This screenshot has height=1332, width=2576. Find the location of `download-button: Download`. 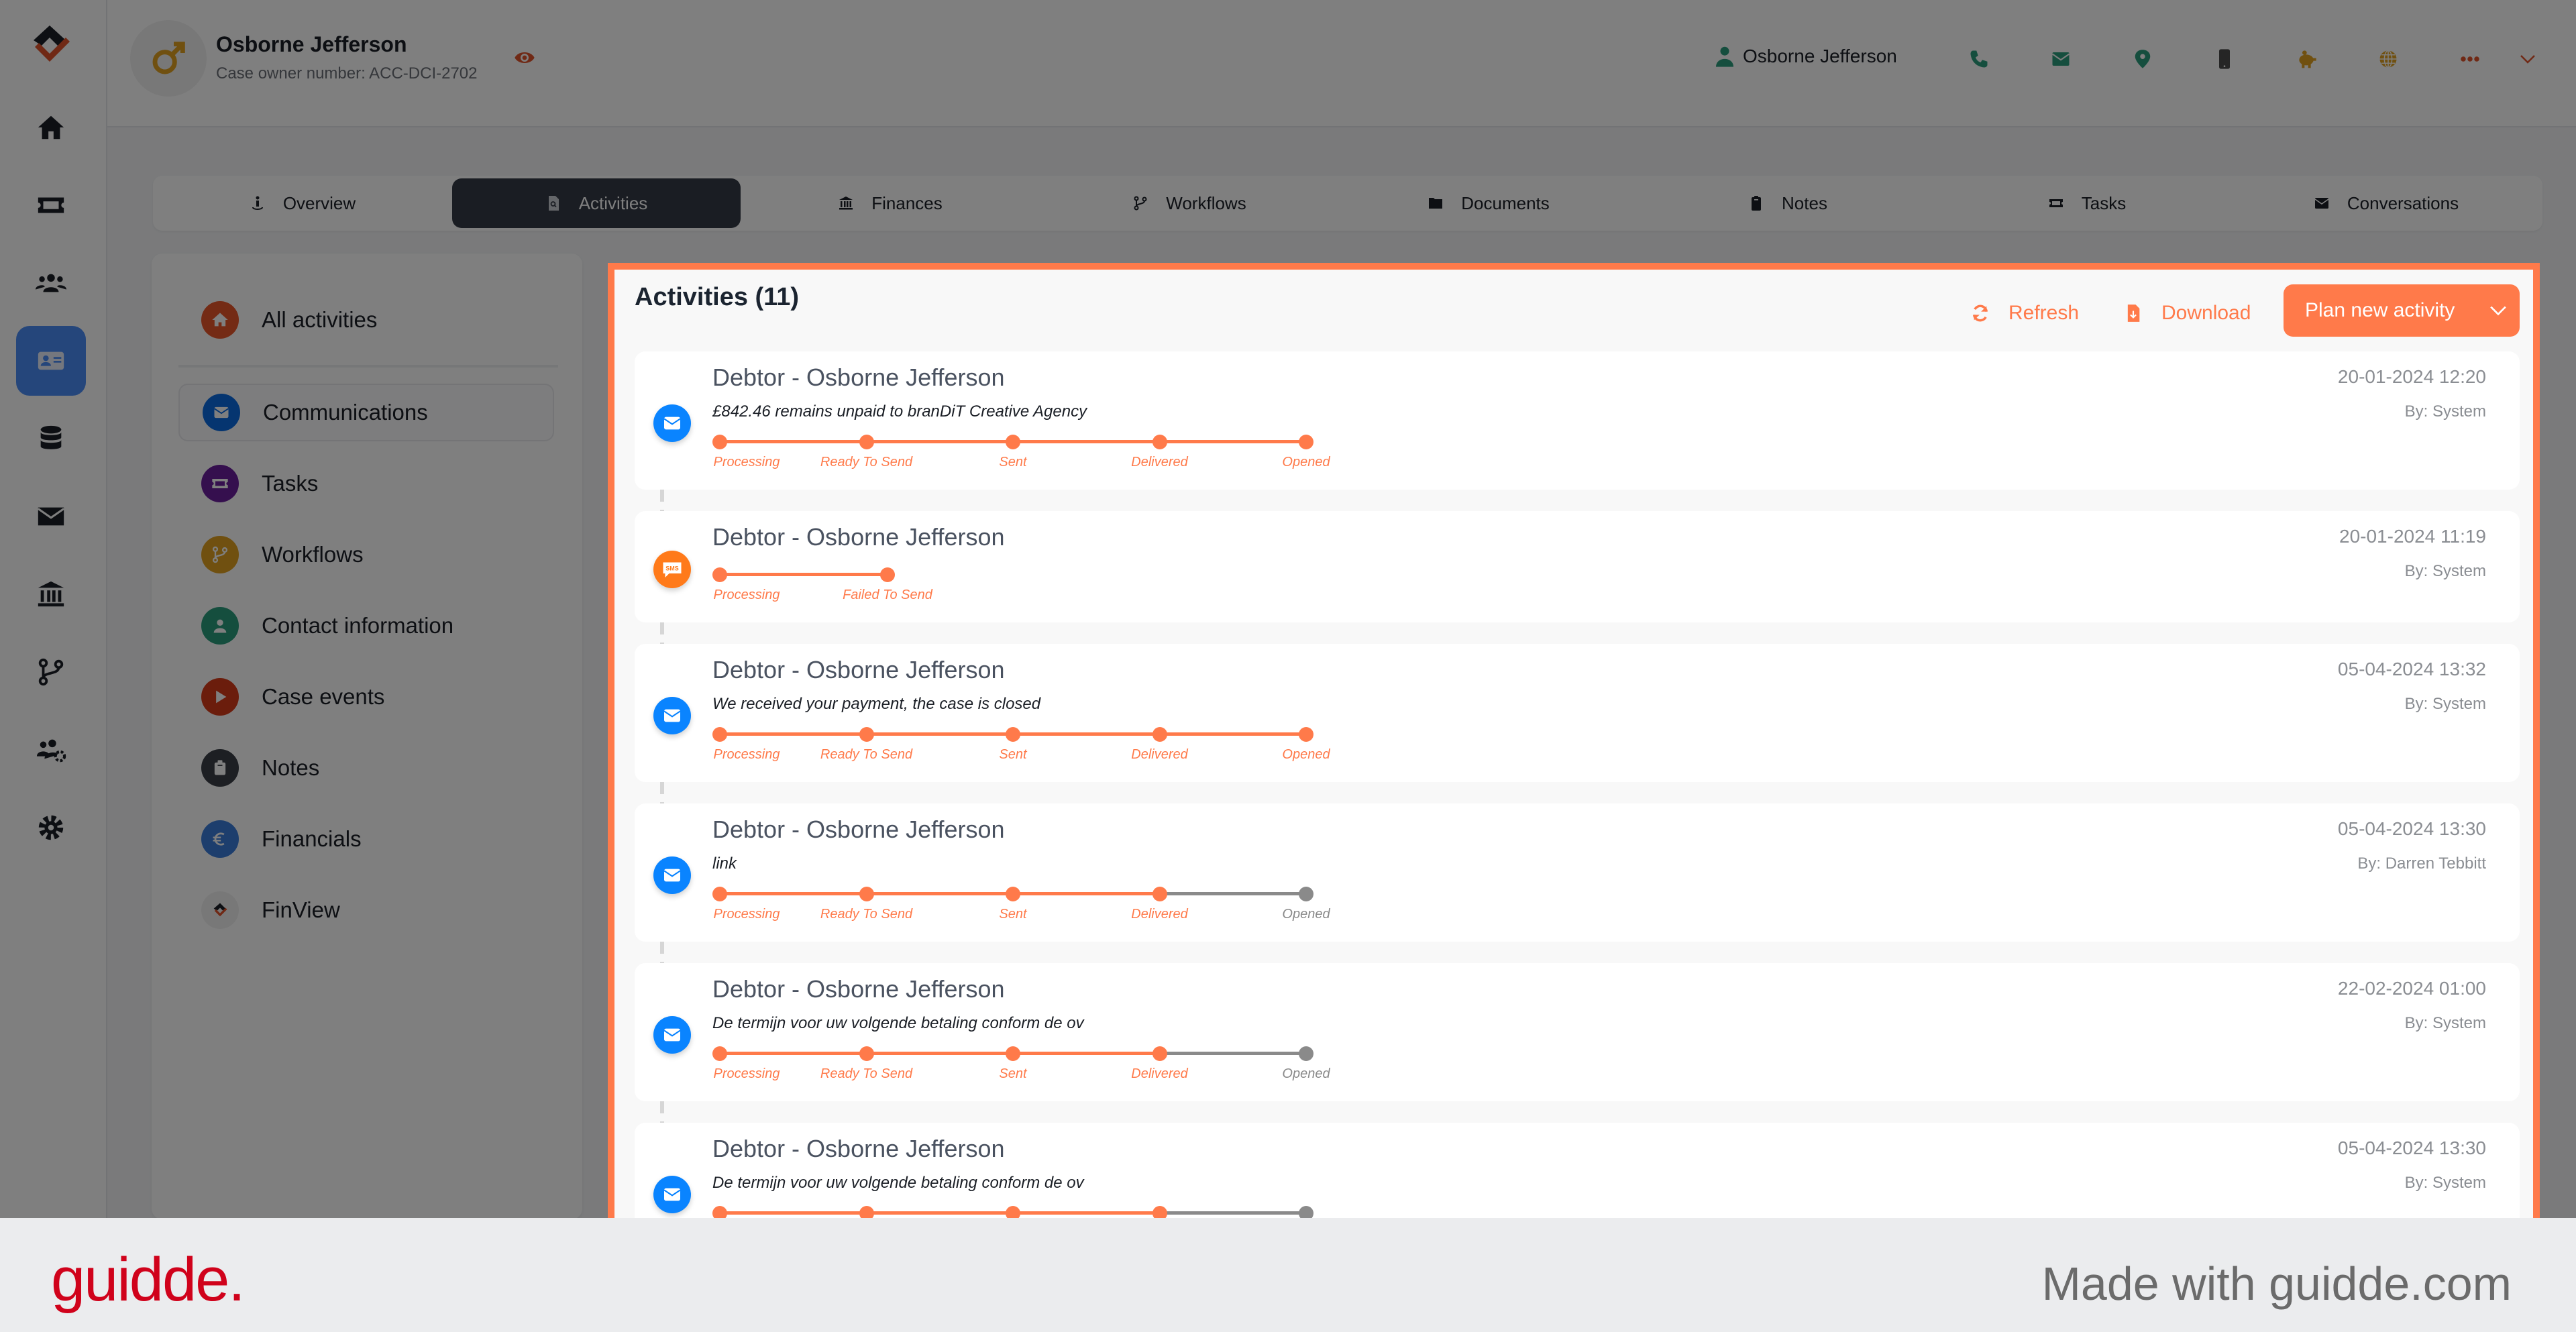

download-button: Download is located at coordinates (2187, 313).